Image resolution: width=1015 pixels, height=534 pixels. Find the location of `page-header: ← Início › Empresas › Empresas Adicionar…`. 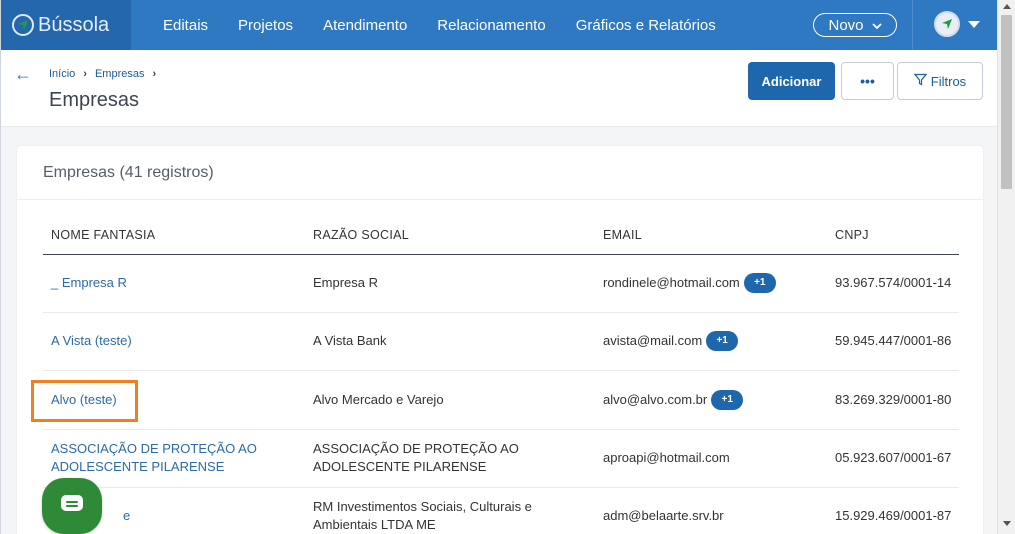

page-header: ← Início › Empresas › Empresas Adicionar… is located at coordinates (499, 88).